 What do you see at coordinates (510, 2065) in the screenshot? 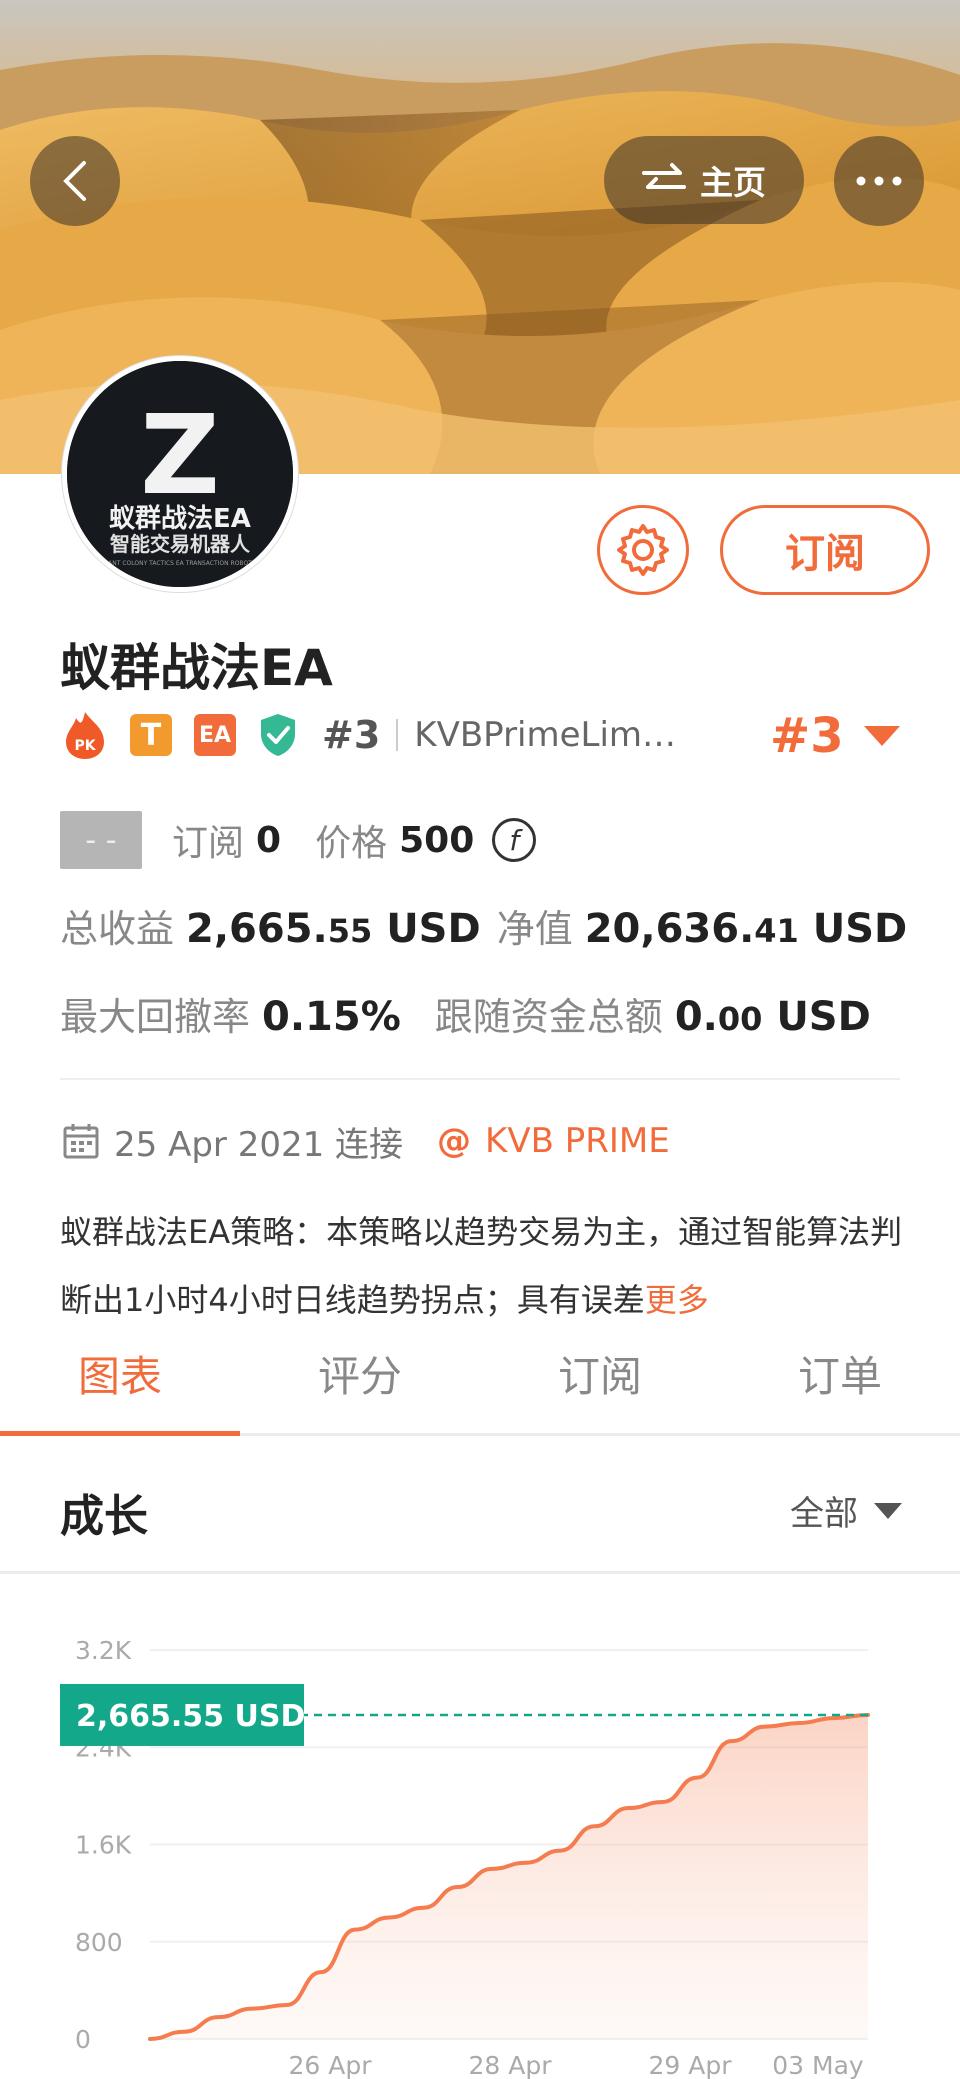
I see `x-tick-label: 28 Apr` at bounding box center [510, 2065].